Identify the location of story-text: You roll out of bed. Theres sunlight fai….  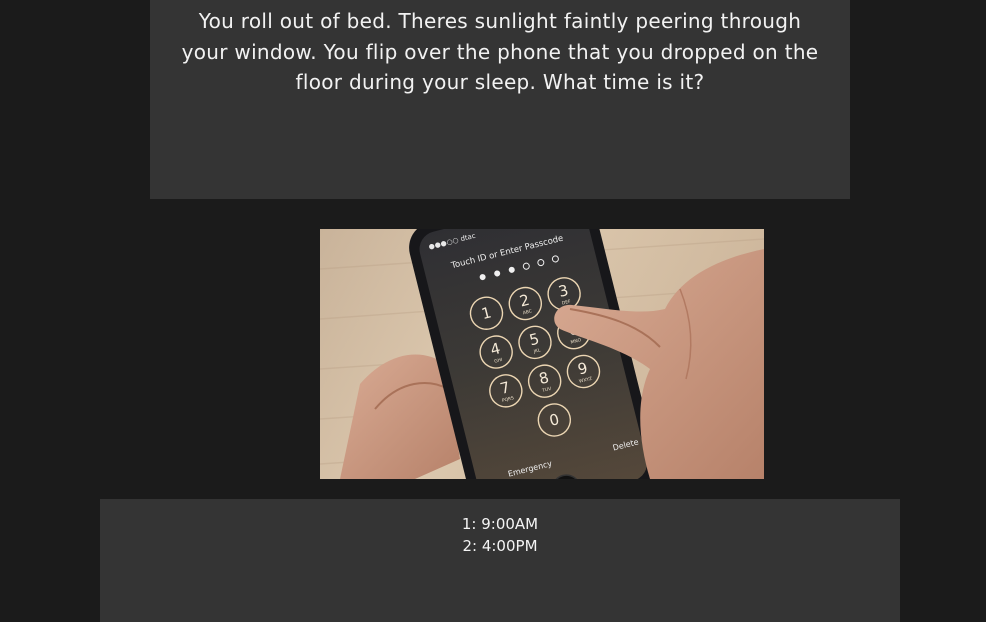
(500, 51).